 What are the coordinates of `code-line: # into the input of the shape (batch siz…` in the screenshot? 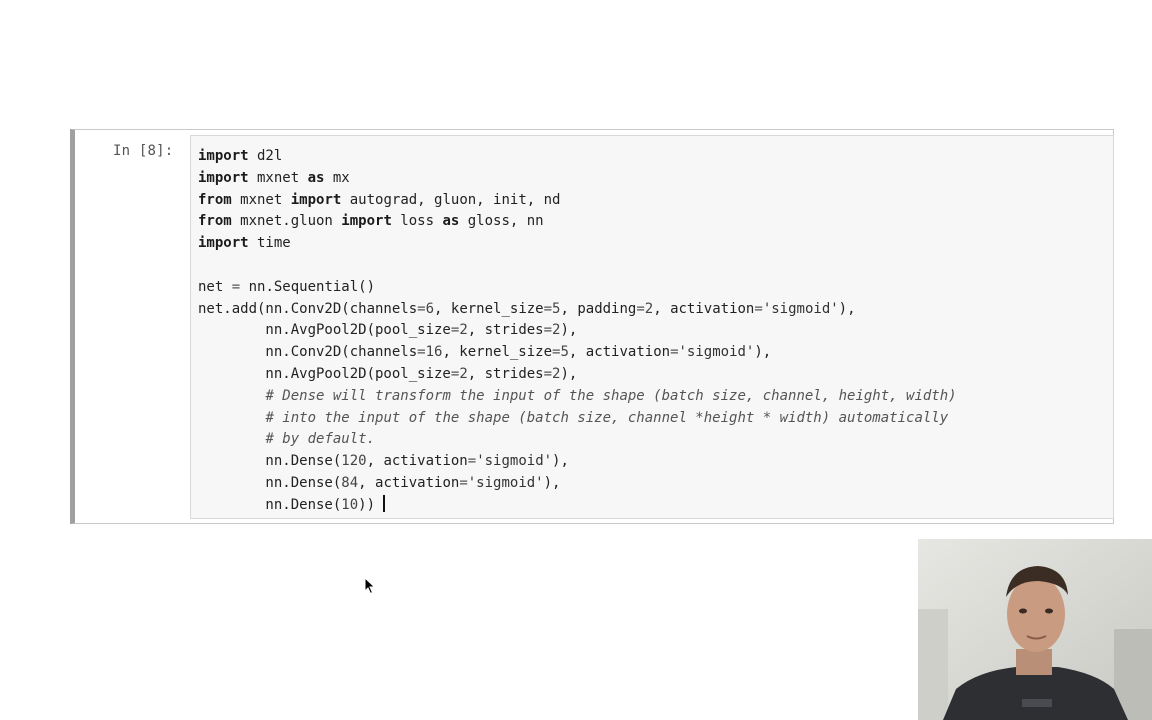 It's located at (577, 419).